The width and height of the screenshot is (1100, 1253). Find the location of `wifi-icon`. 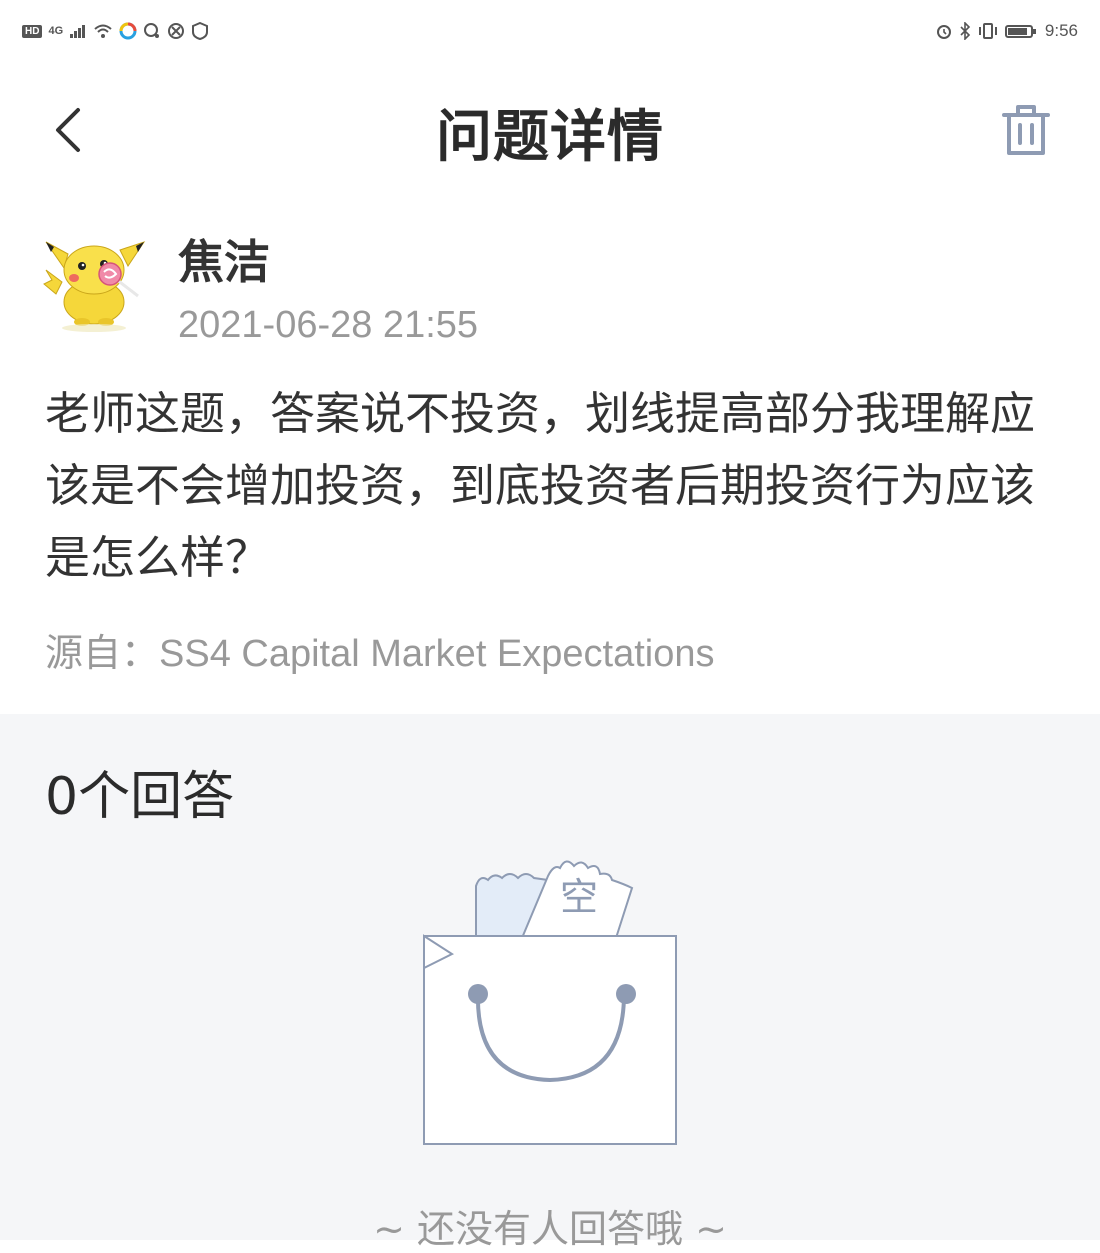

wifi-icon is located at coordinates (103, 31).